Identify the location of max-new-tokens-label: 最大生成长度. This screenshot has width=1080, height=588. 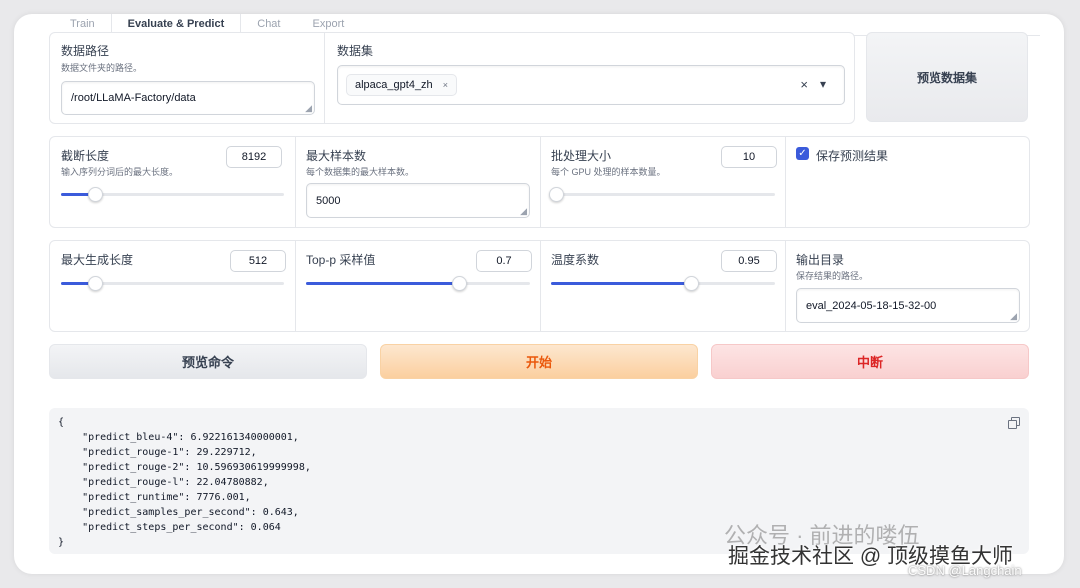
(97, 260).